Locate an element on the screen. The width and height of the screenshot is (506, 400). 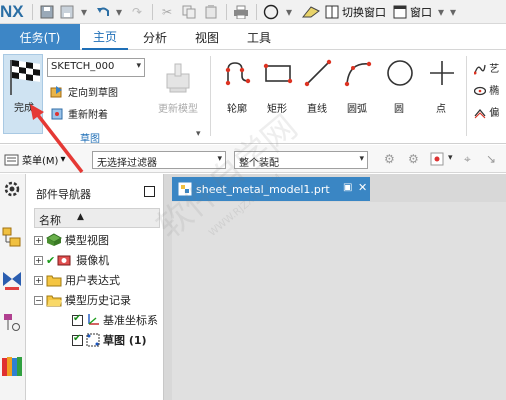
reuse-library-icon is located at coordinates (13, 324).